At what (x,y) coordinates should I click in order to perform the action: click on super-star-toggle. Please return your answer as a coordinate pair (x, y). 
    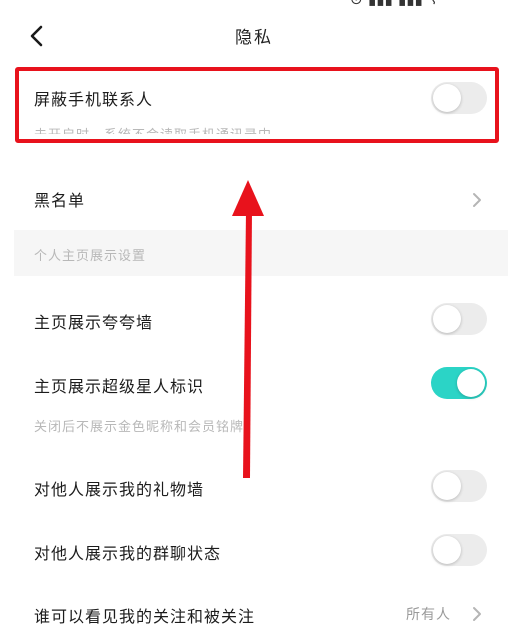
    Looking at the image, I should click on (459, 383).